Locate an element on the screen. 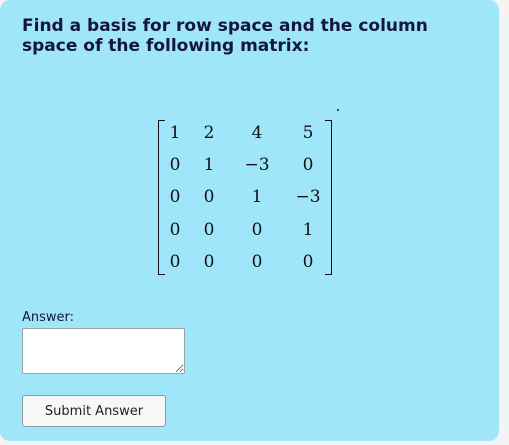 The height and width of the screenshot is (445, 509). answer-label: Answer: is located at coordinates (48, 317).